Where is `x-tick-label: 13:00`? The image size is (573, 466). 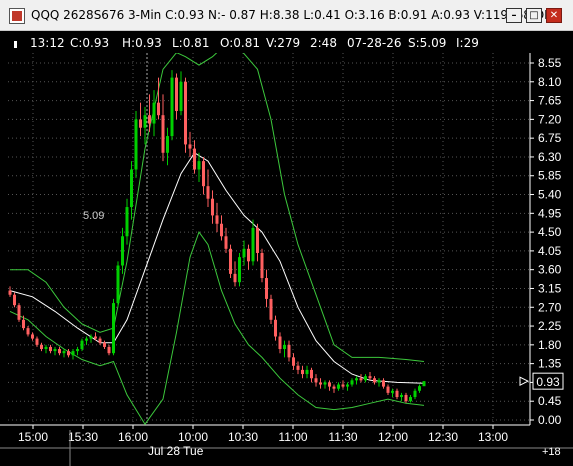
x-tick-label: 13:00 is located at coordinates (493, 437).